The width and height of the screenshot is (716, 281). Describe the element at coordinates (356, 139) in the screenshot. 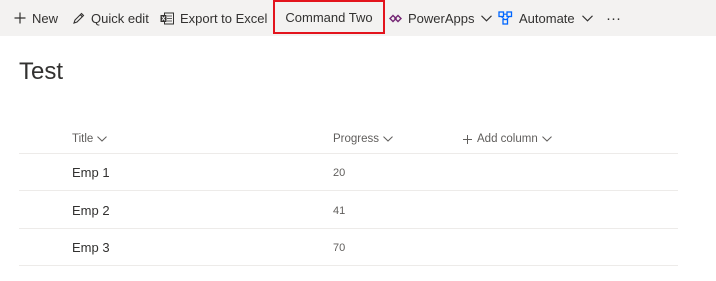

I see `column-header-progress-label: Progress` at that location.